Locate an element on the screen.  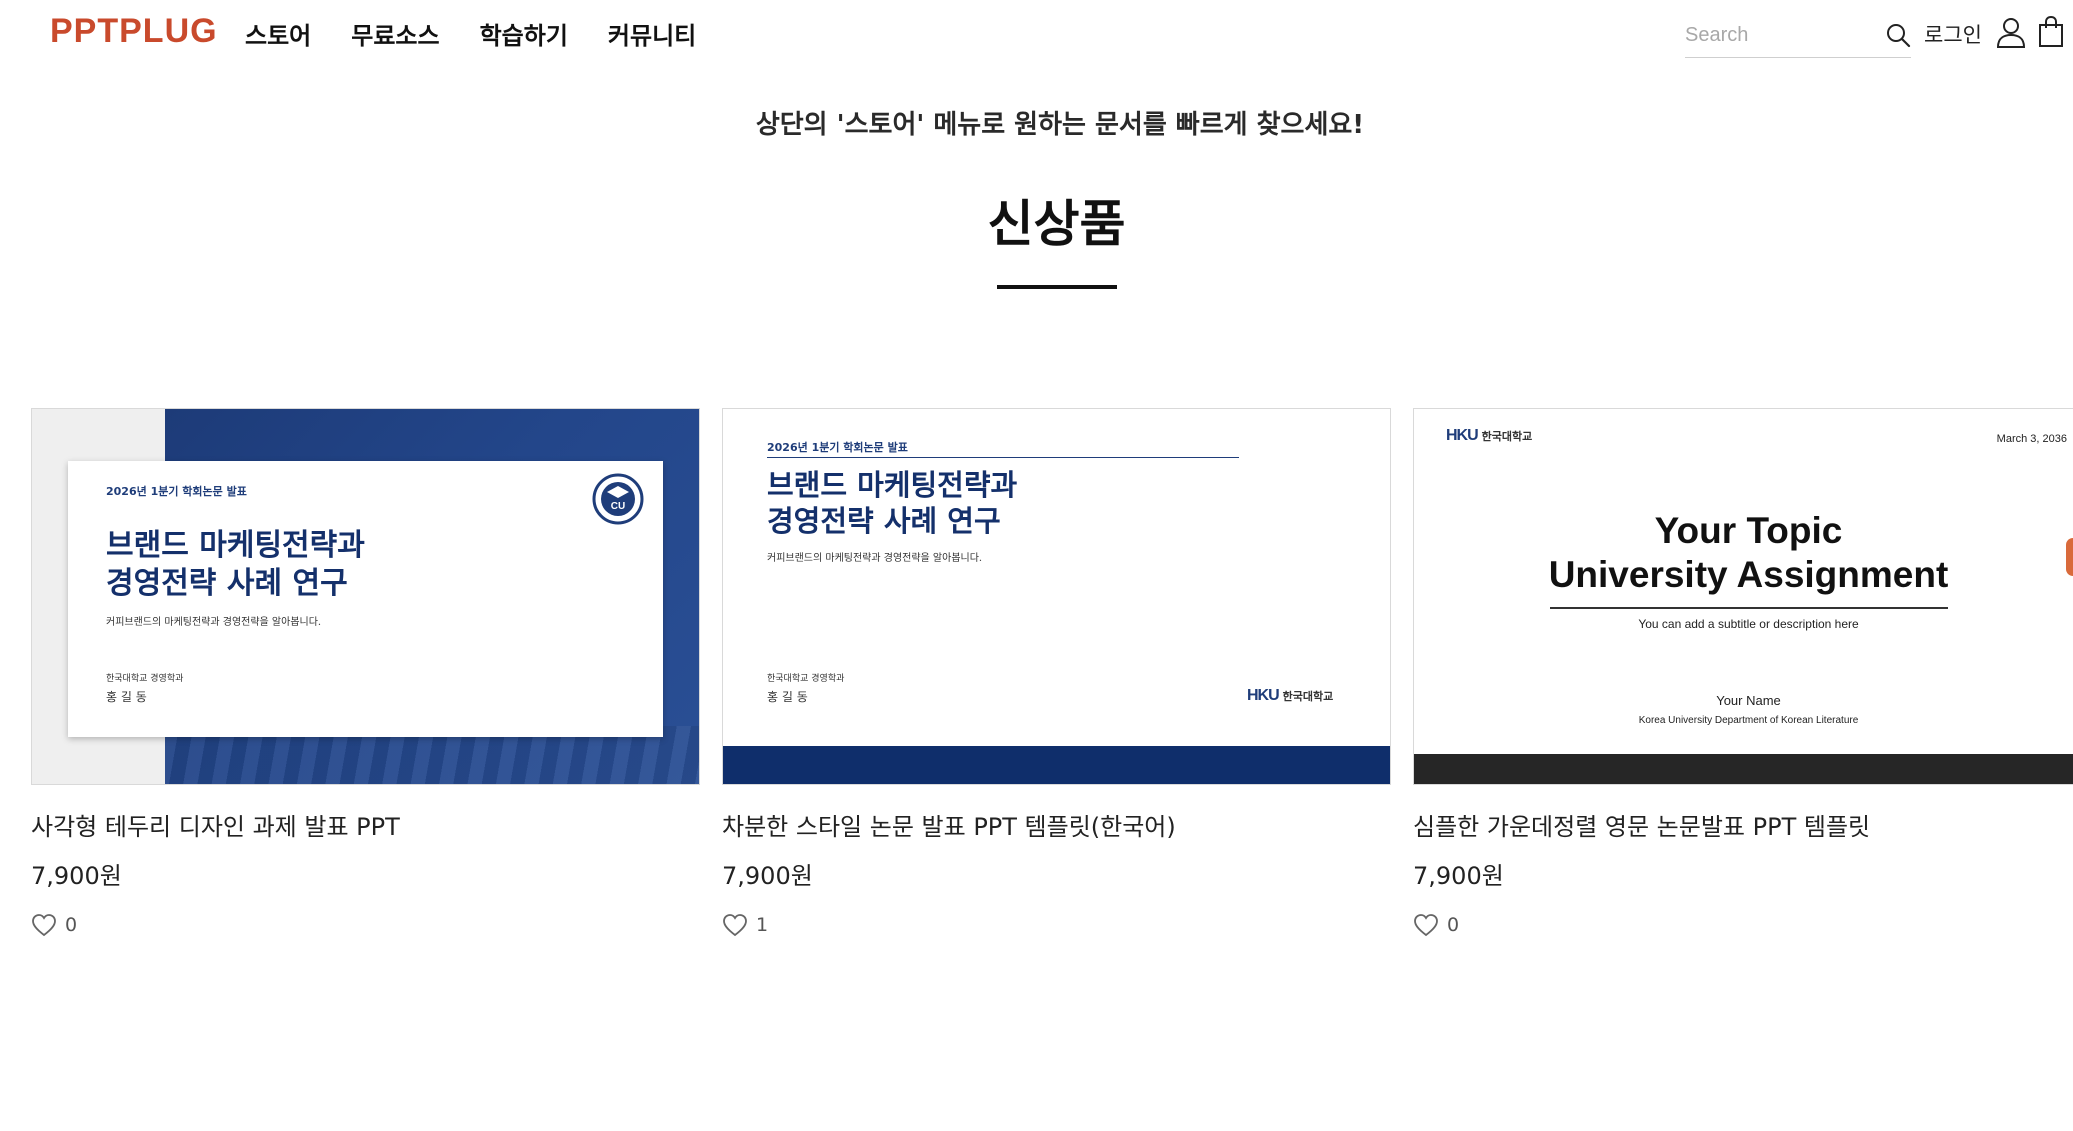
product-name: 차분한 스타일 논문 발표 PPT 템플릿(한국어) is located at coordinates (1056, 824).